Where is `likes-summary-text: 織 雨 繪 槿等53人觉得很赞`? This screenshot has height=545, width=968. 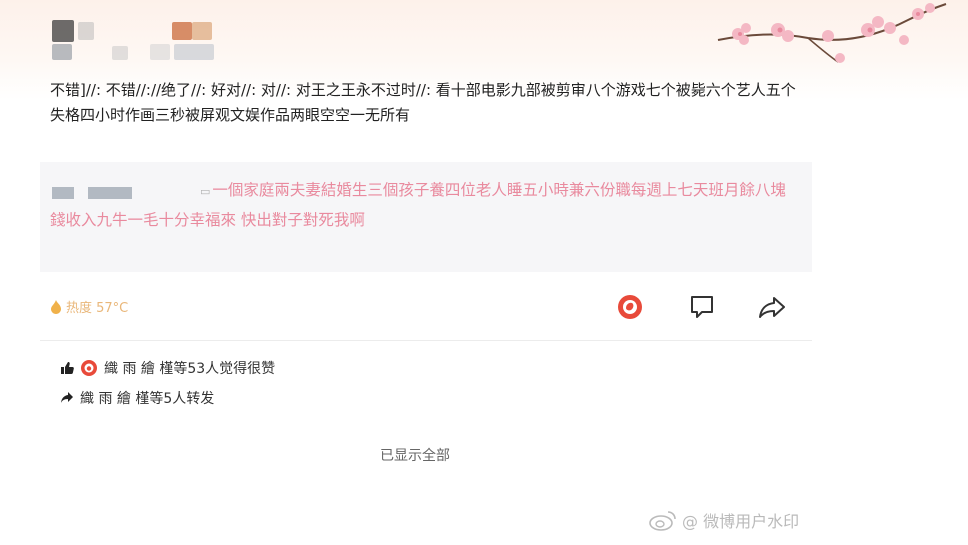
likes-summary-text: 織 雨 繪 槿等53人觉得很赞 is located at coordinates (190, 369).